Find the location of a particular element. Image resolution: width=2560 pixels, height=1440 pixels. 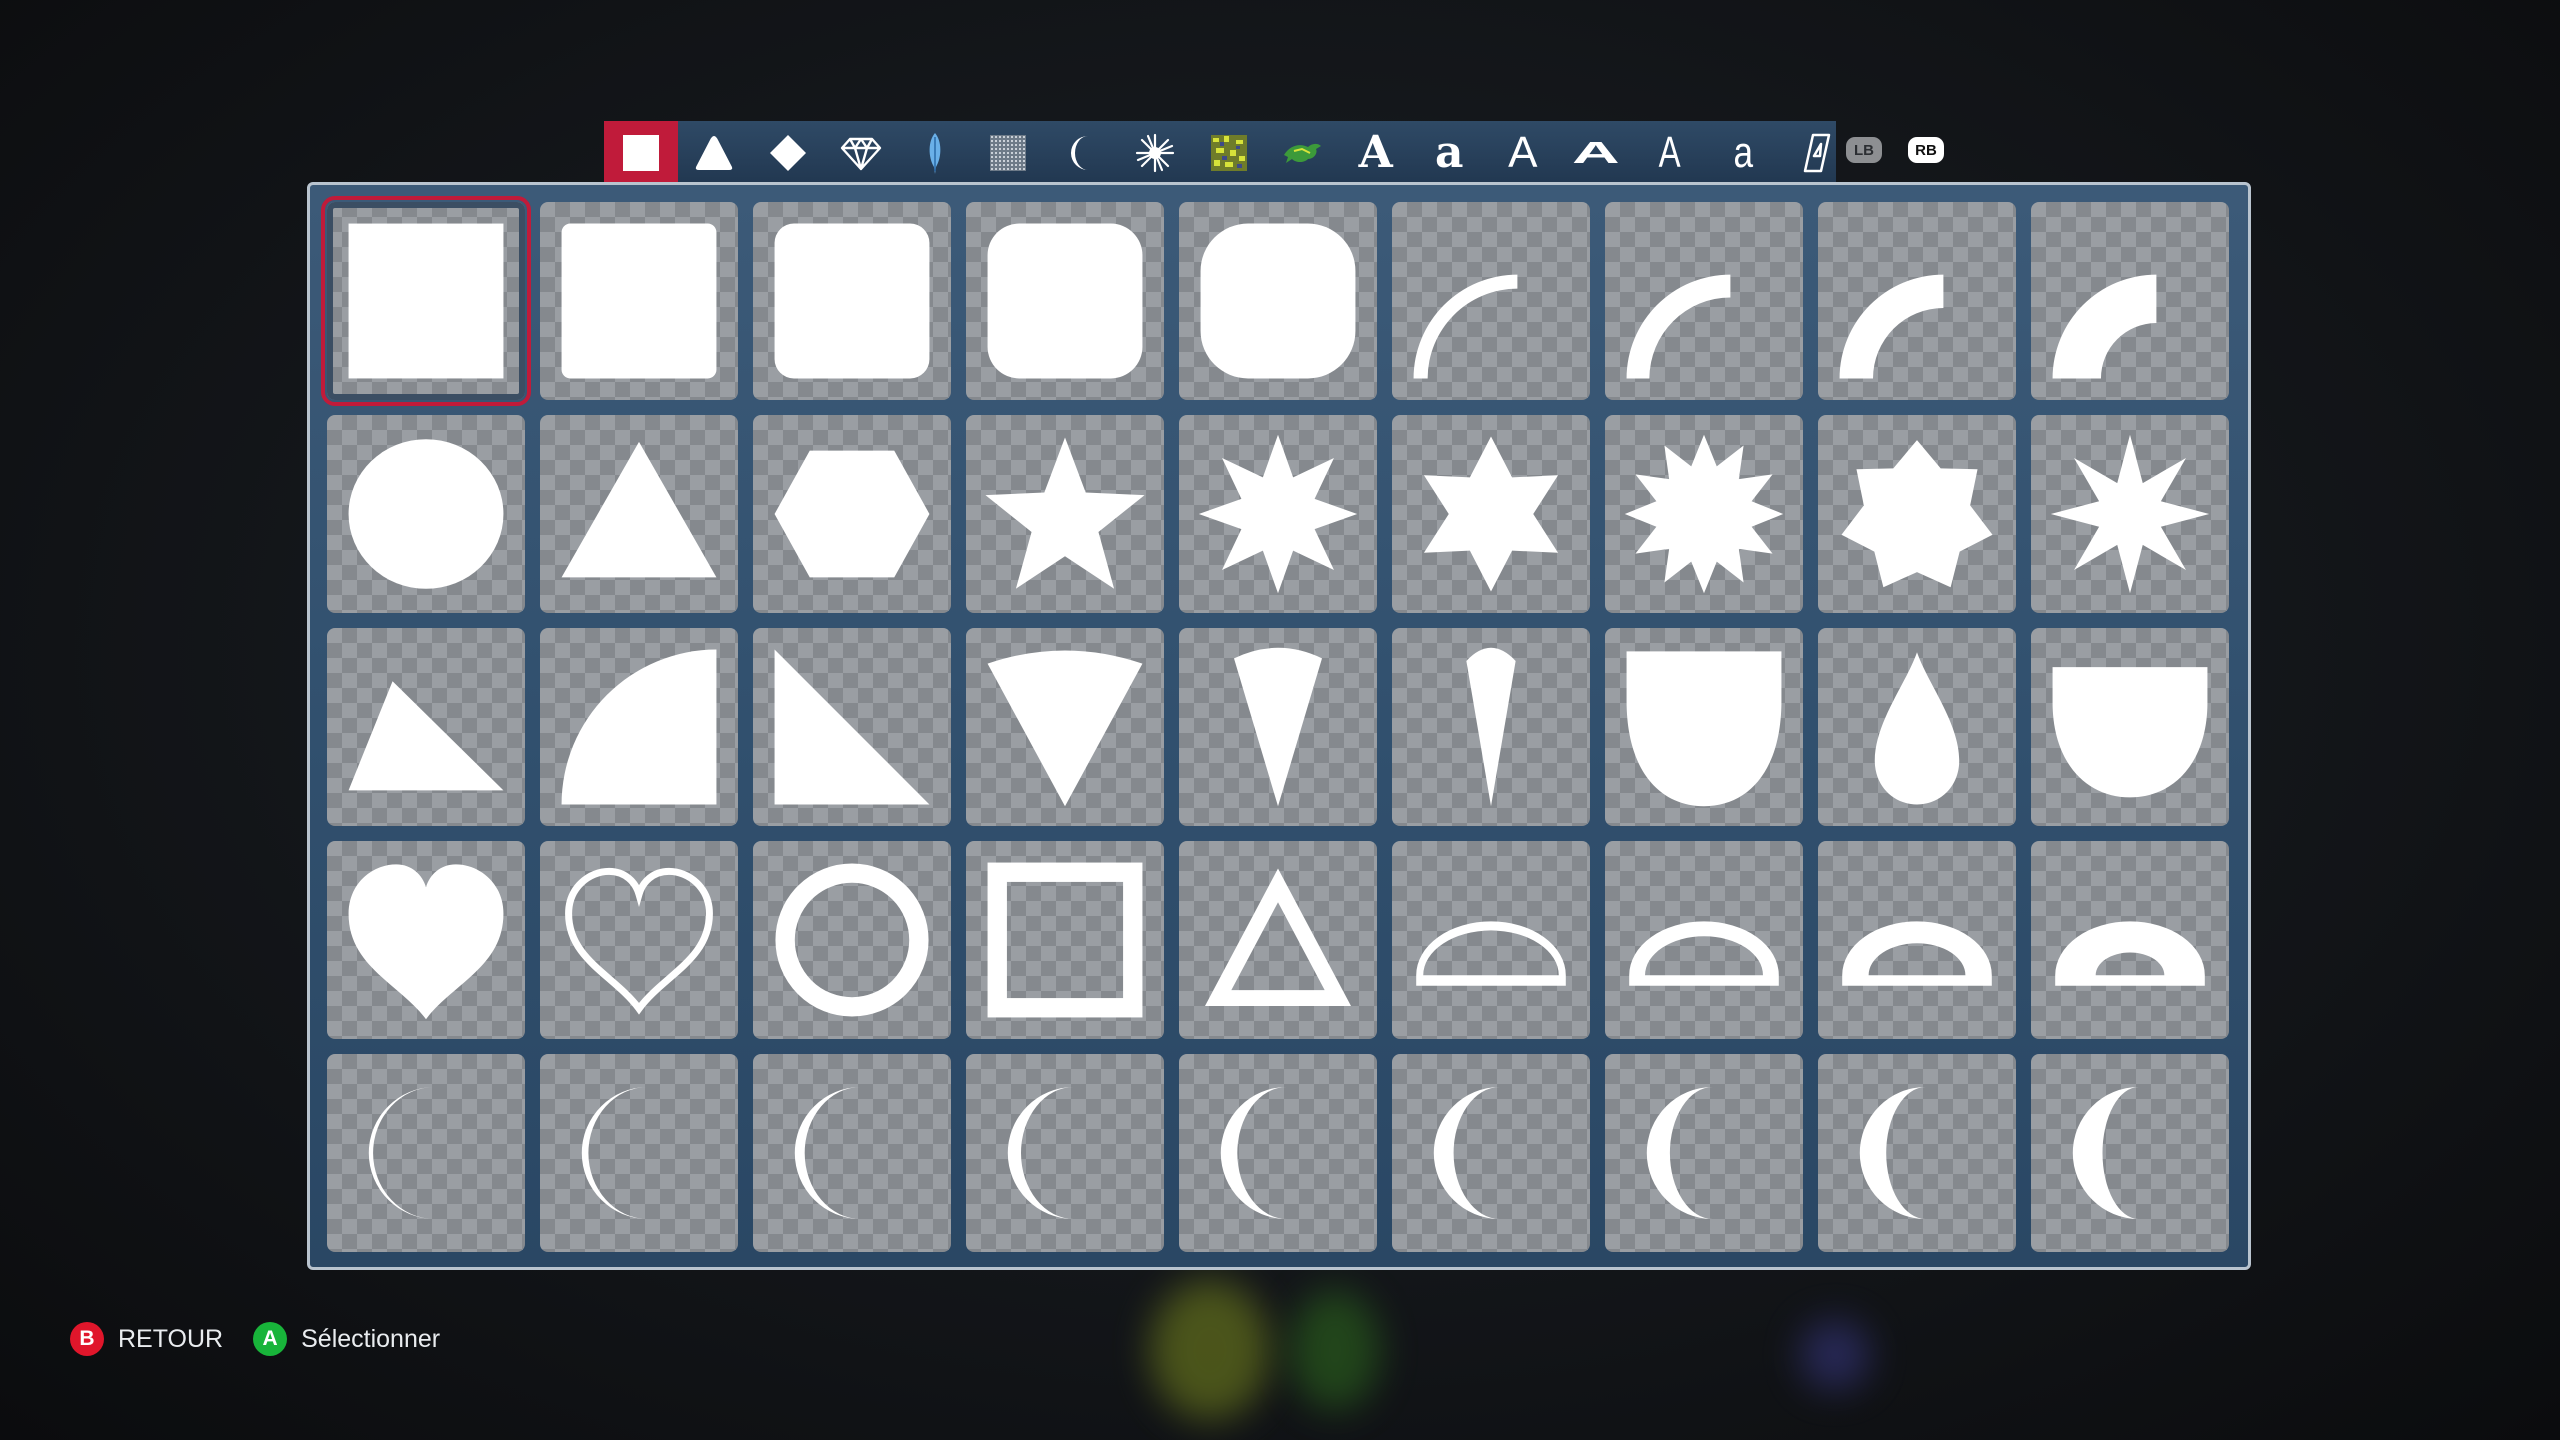

font-wide-icon: A is located at coordinates (1596, 152).